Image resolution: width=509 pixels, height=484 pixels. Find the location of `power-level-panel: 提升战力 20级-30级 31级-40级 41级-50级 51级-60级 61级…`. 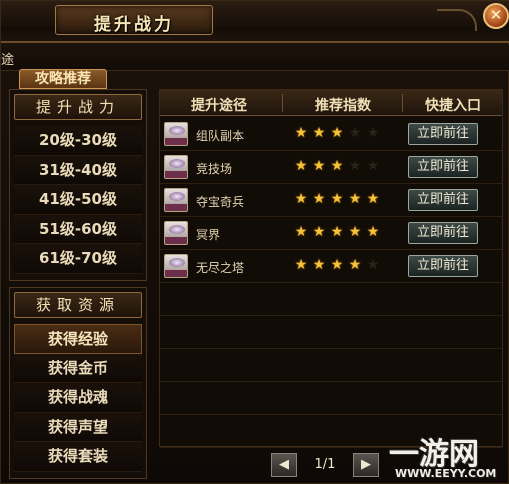

power-level-panel: 提升战力 20级-30级 31级-40级 41级-50级 51级-60级 61级… is located at coordinates (78, 185).